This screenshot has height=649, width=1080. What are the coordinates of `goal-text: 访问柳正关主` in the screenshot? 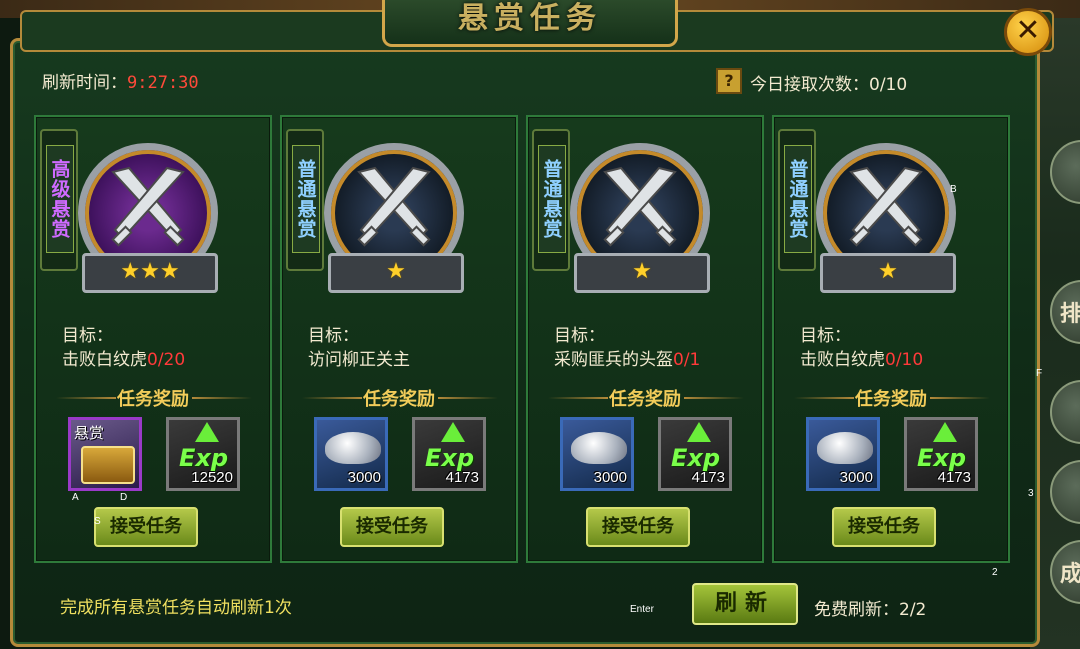 It's located at (359, 357).